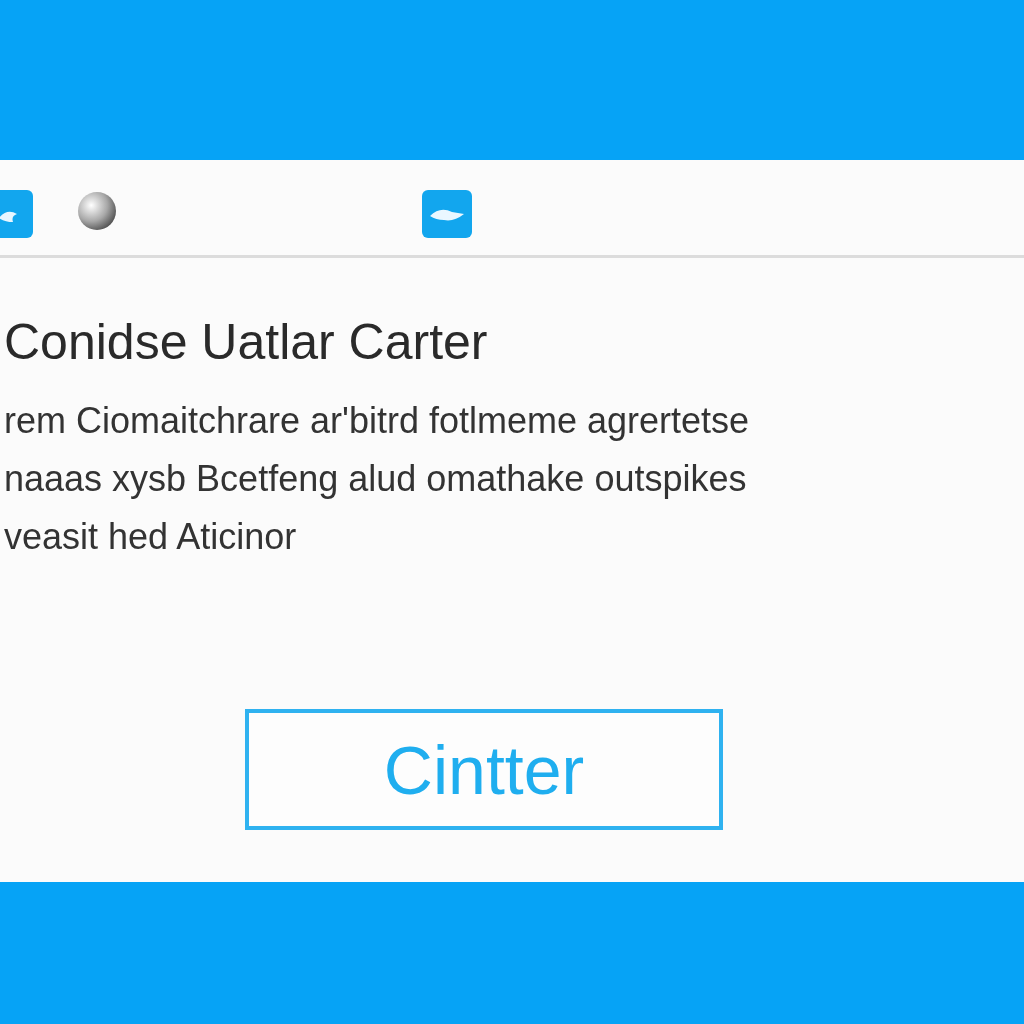 The height and width of the screenshot is (1024, 1024). Describe the element at coordinates (376, 479) in the screenshot. I see `message-text: naaas xysb Bcetfeng alud omathake outspikes` at that location.